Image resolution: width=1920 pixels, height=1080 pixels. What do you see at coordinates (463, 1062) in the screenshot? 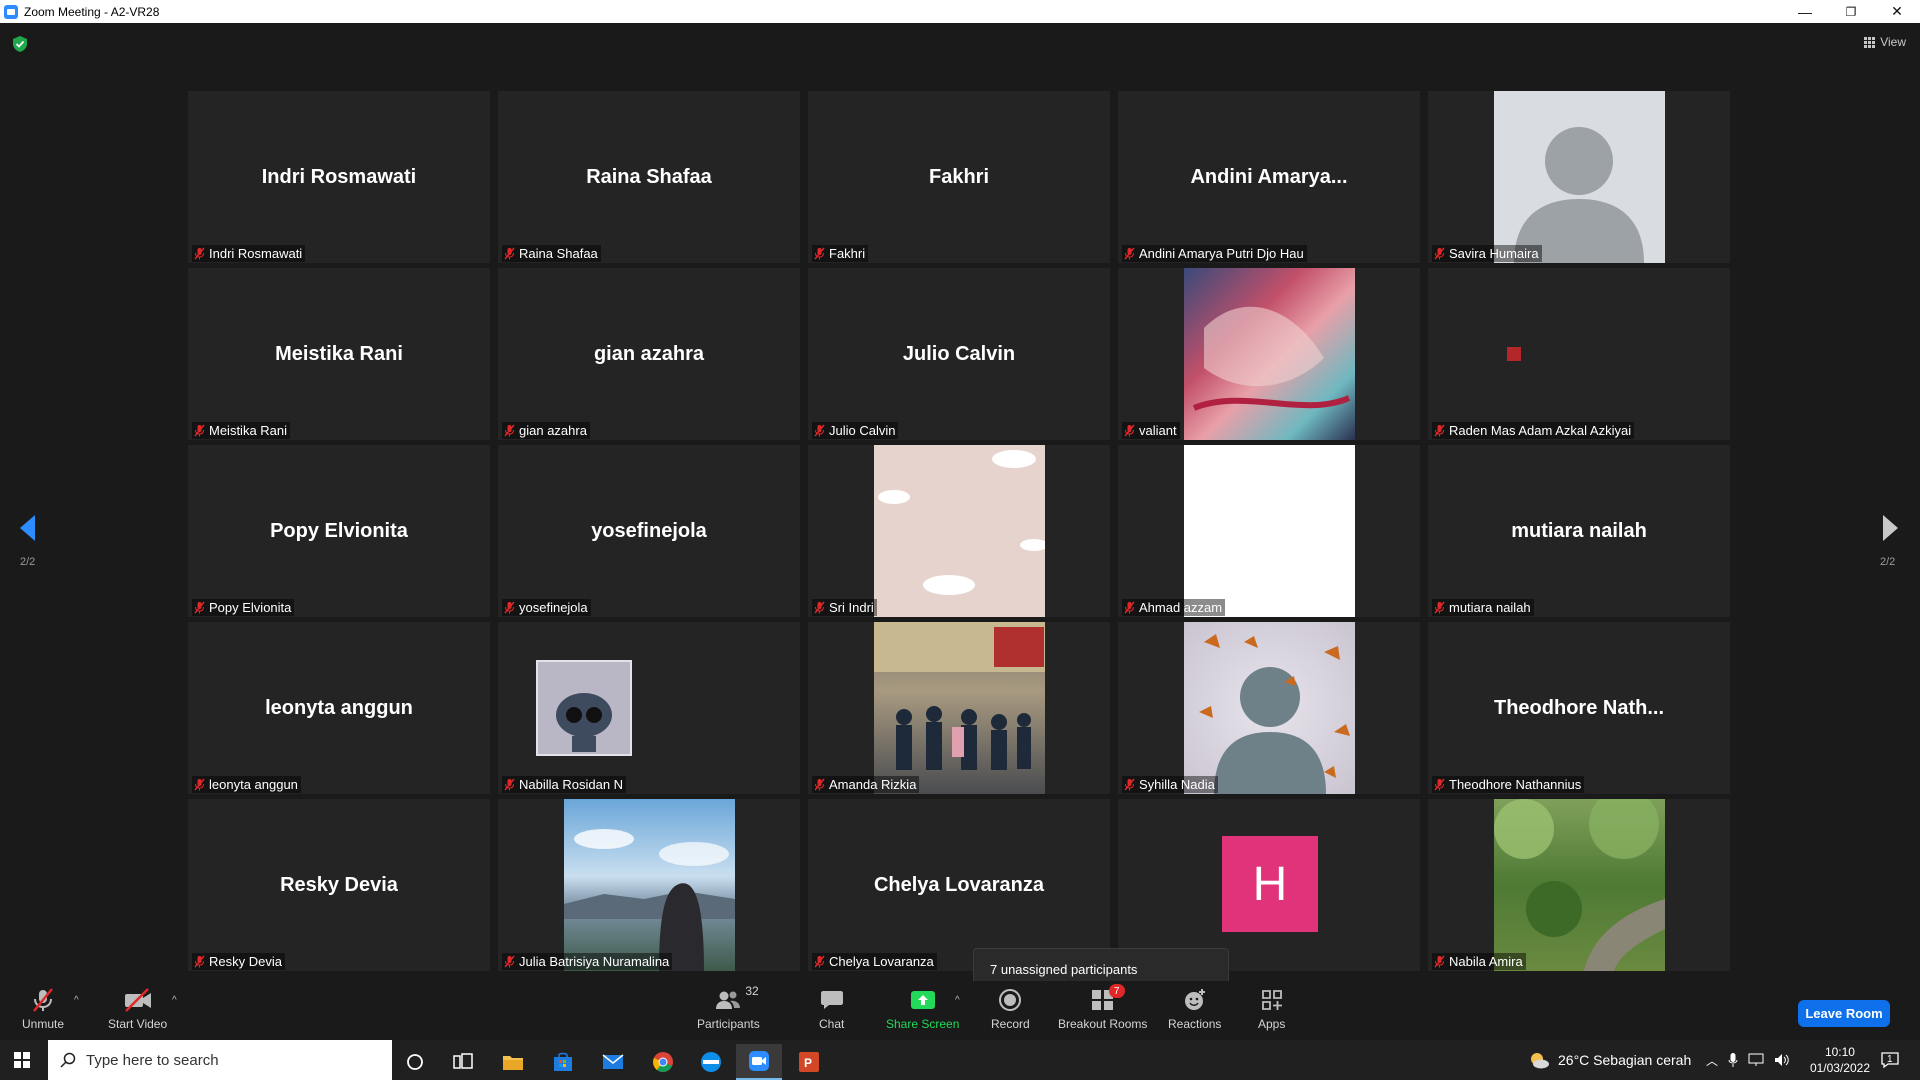
I see `task-view-icon` at bounding box center [463, 1062].